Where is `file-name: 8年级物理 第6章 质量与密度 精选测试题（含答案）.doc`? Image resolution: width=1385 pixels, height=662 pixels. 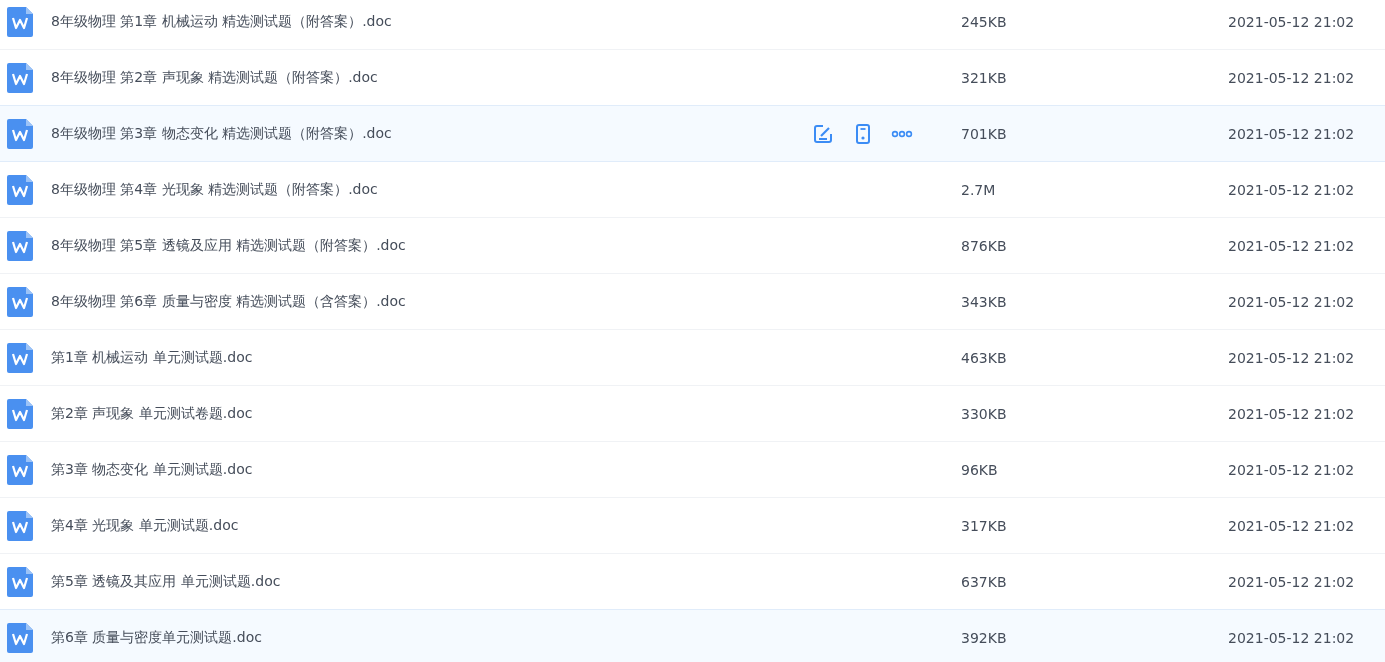
file-name: 8年级物理 第6章 质量与密度 精选测试题（含答案）.doc is located at coordinates (432, 301).